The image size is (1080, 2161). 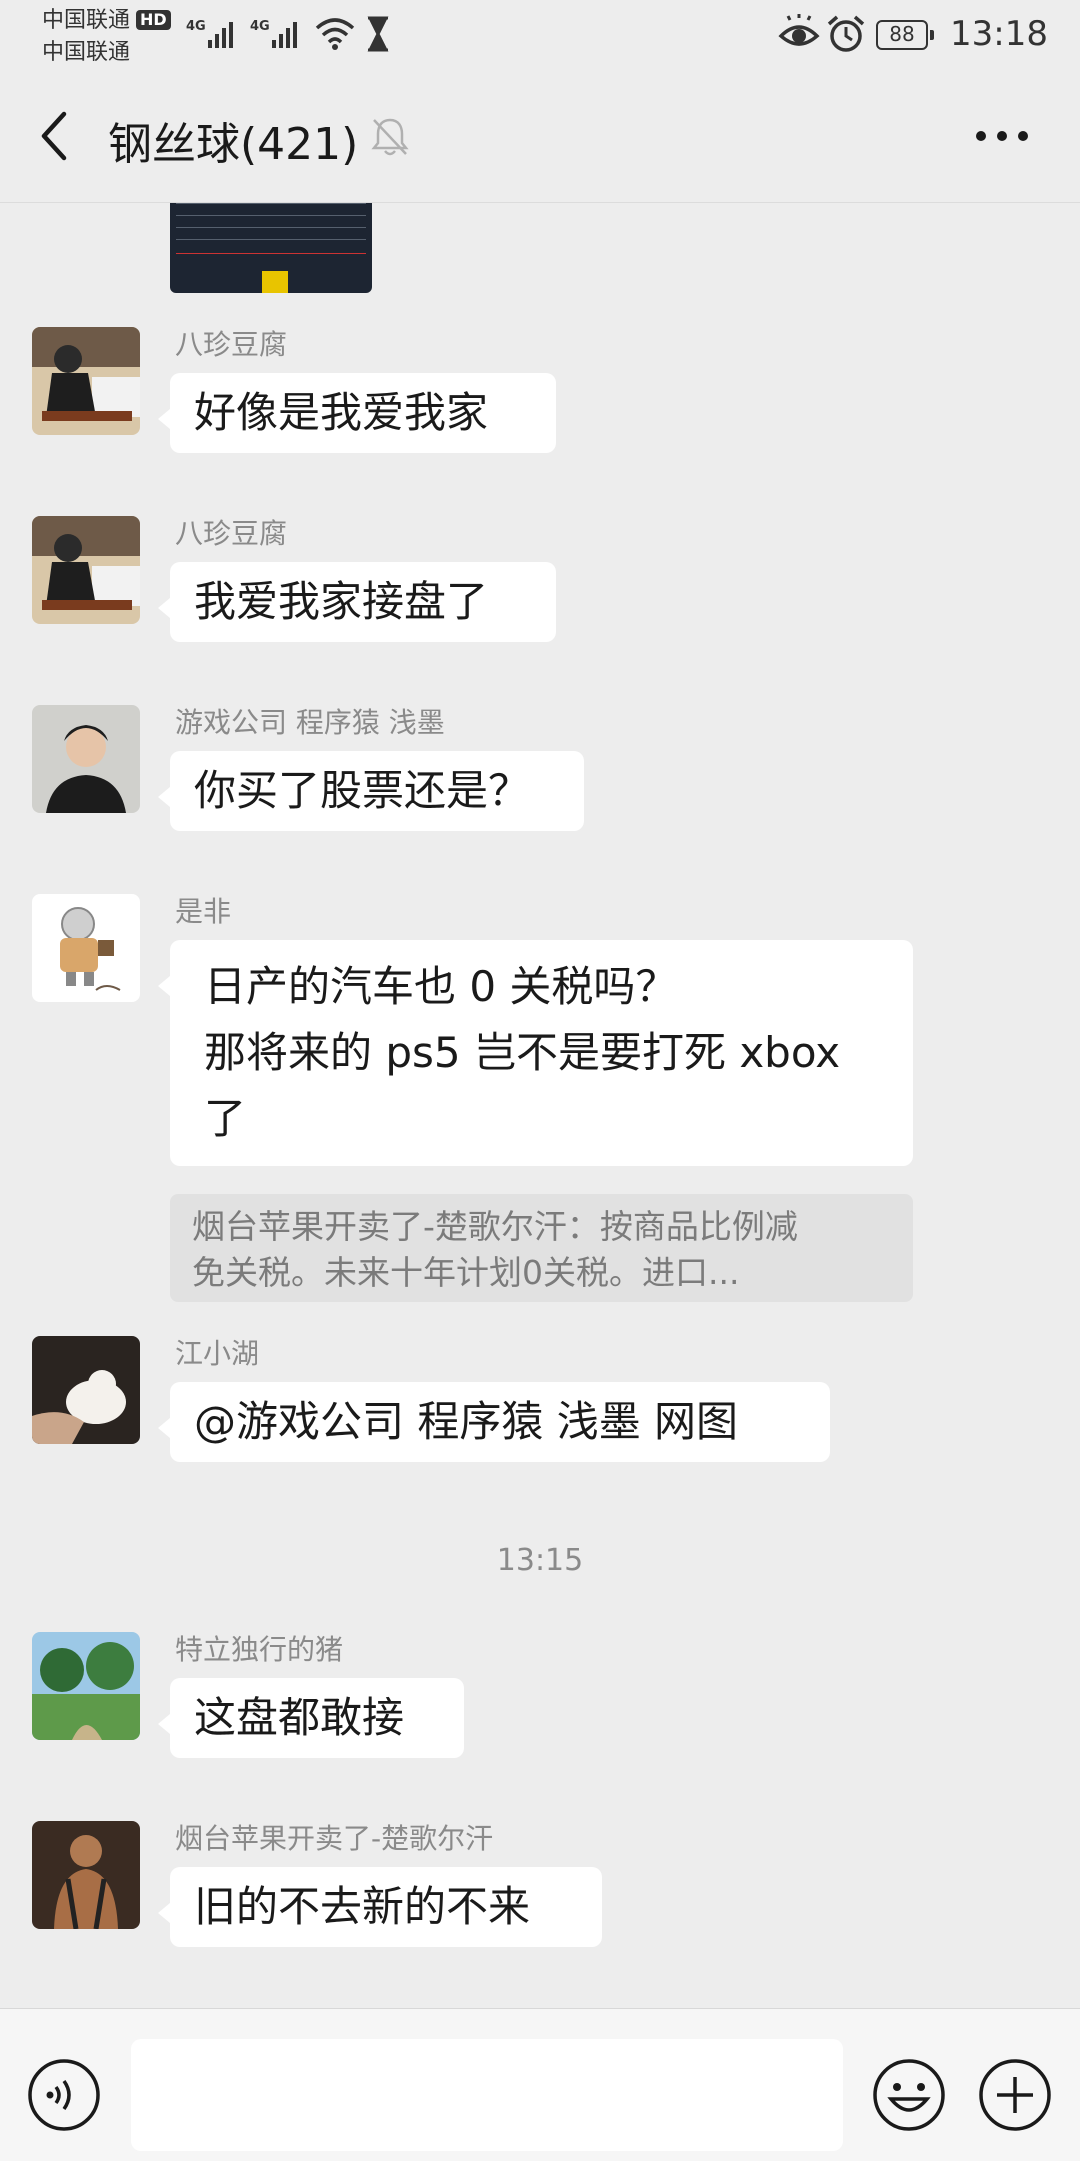 What do you see at coordinates (225, 1118) in the screenshot?
I see `message-text-line: 了` at bounding box center [225, 1118].